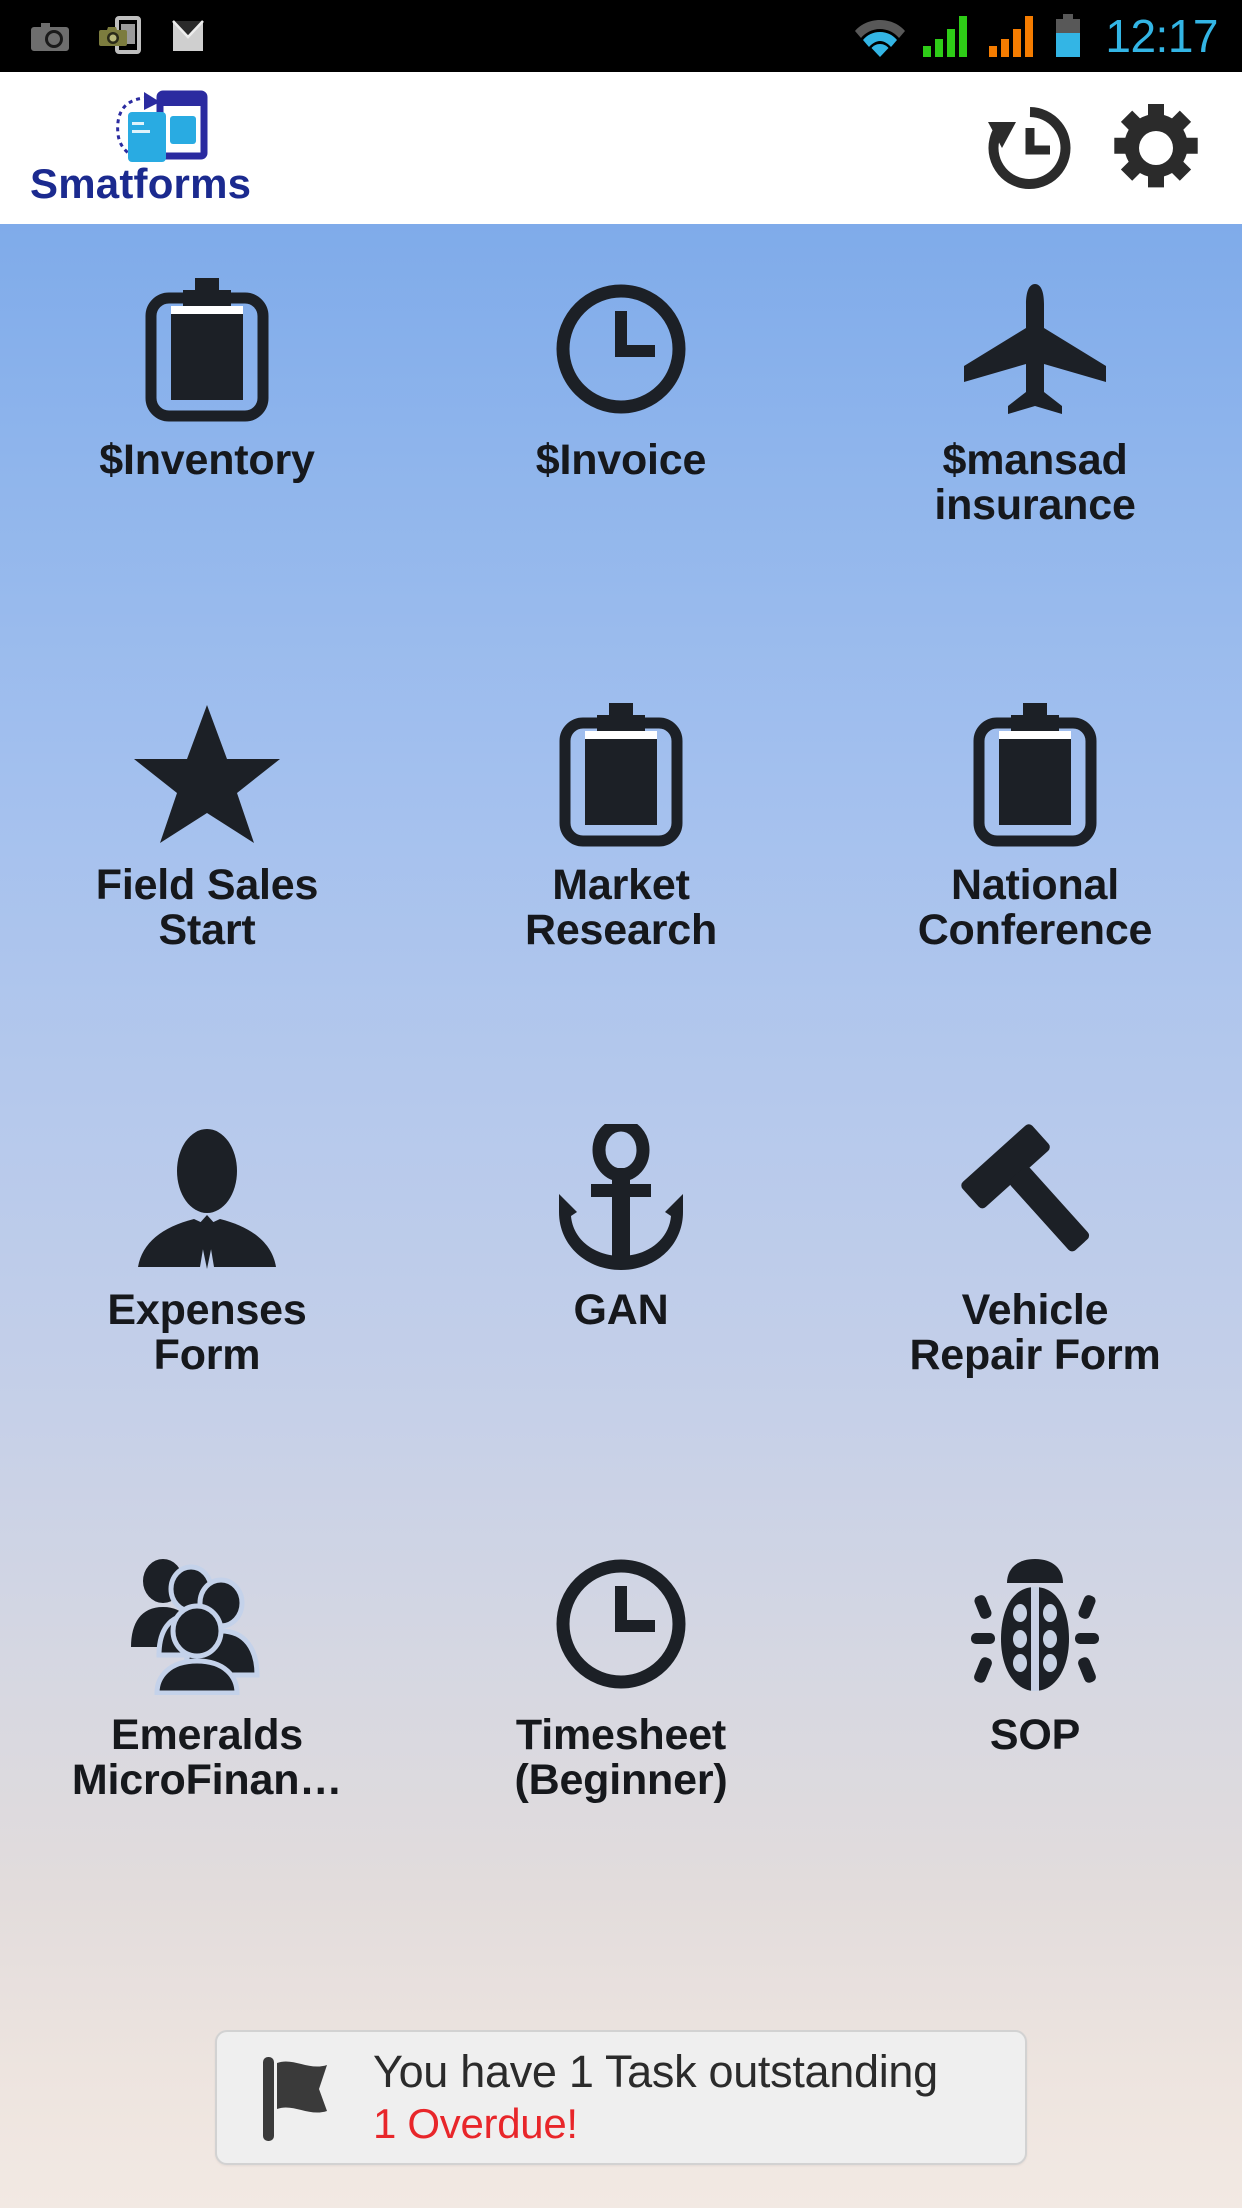 This screenshot has height=2208, width=1242. What do you see at coordinates (120, 35) in the screenshot?
I see `camera-phone-icon` at bounding box center [120, 35].